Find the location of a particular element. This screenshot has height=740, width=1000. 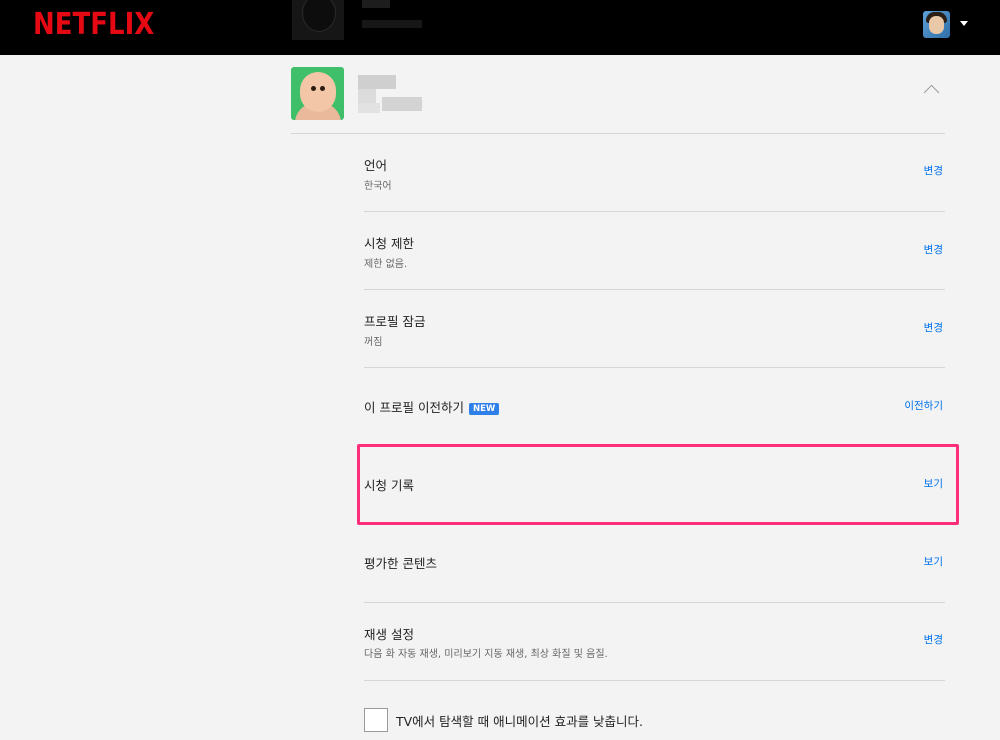

setting-row-ratings: 평가한 콘텐츠 보기 is located at coordinates (654, 563).